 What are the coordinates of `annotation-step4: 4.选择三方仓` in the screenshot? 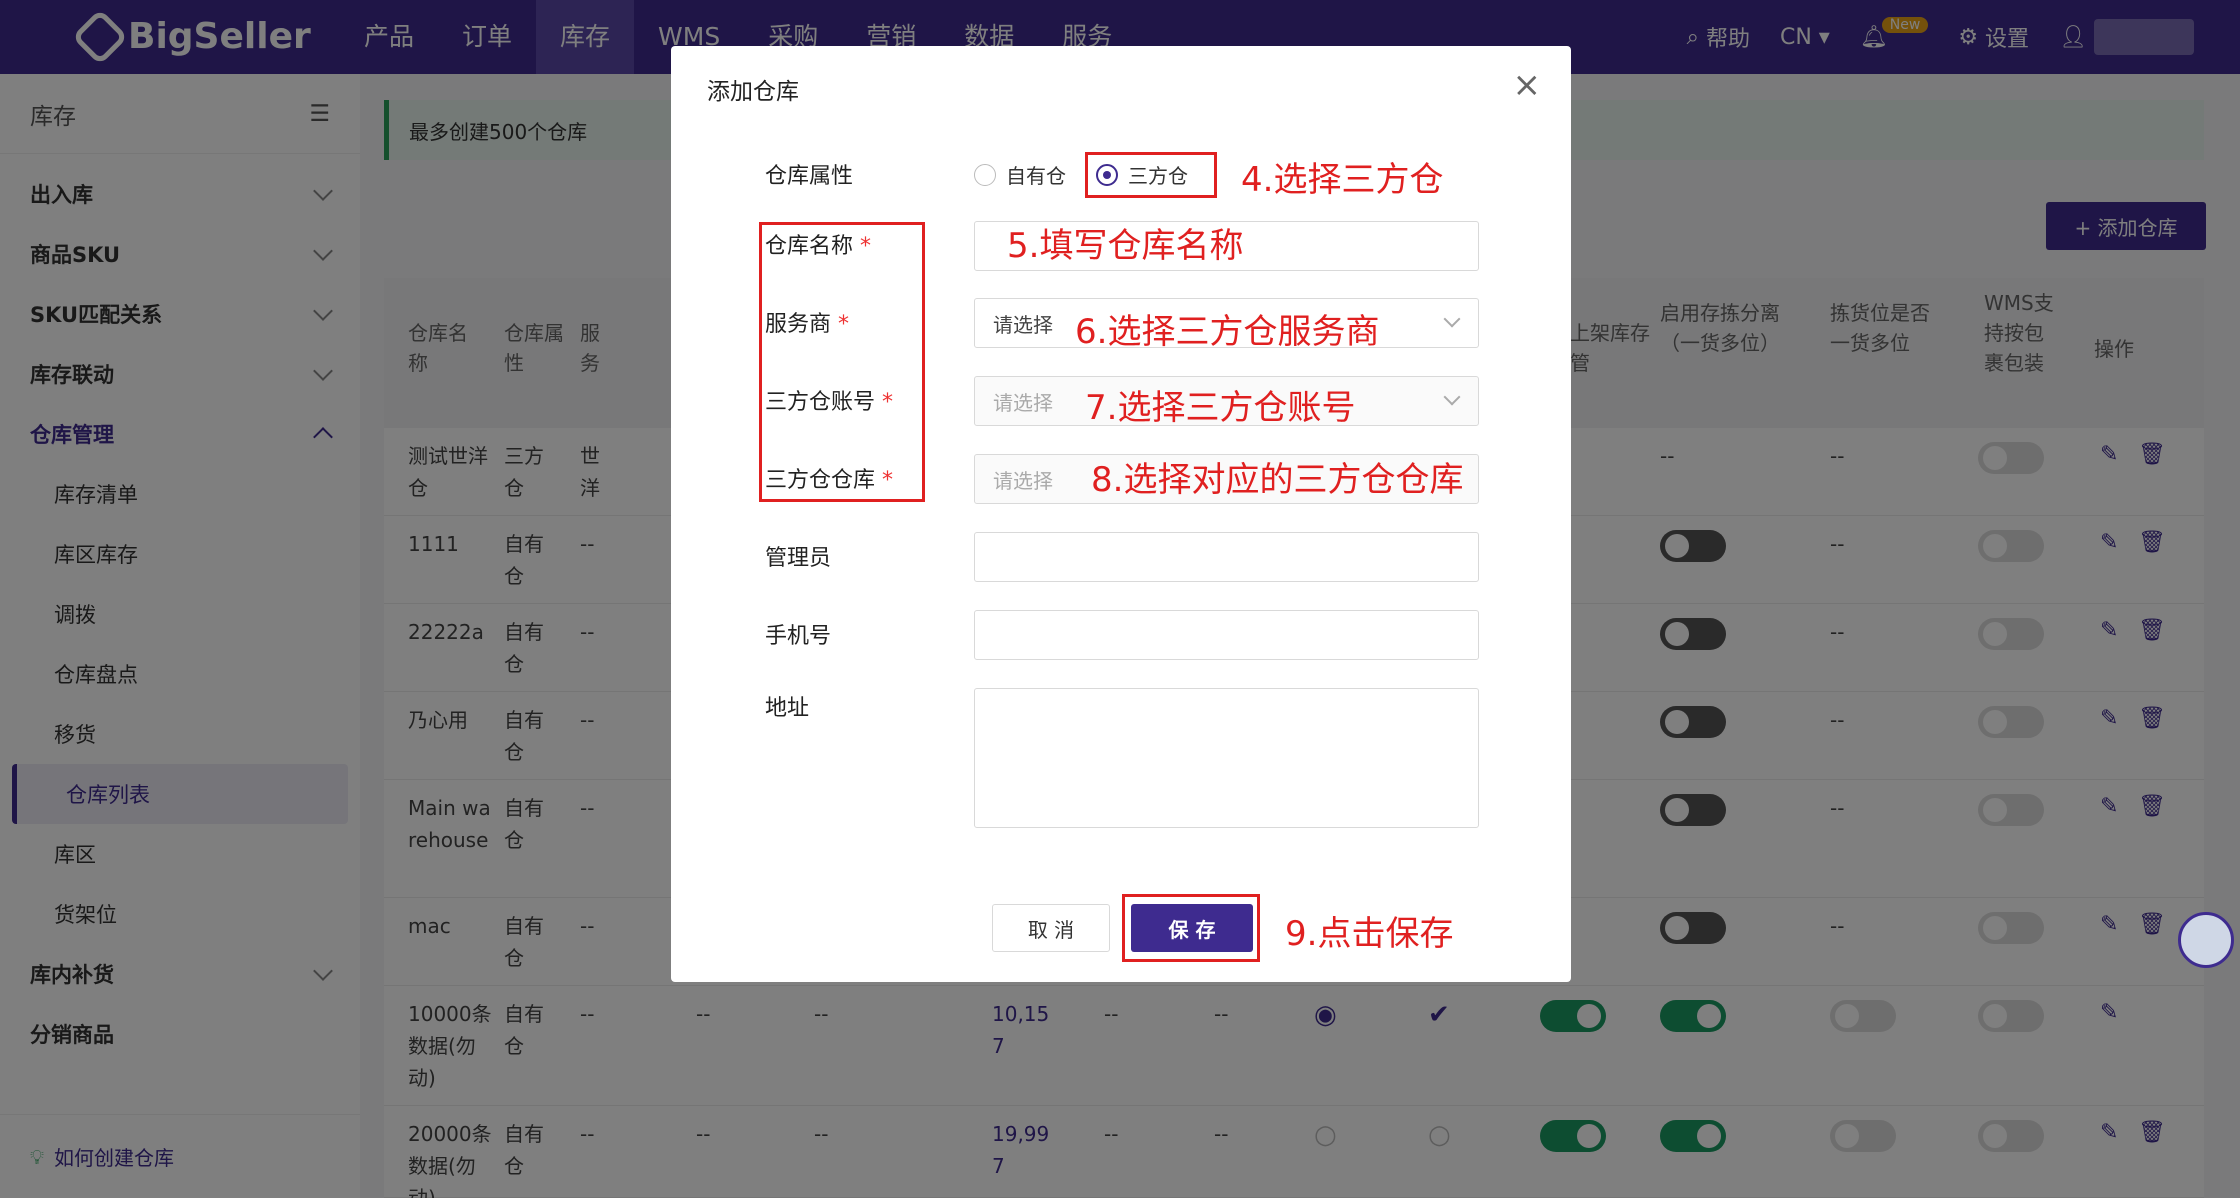 It's located at (1342, 180).